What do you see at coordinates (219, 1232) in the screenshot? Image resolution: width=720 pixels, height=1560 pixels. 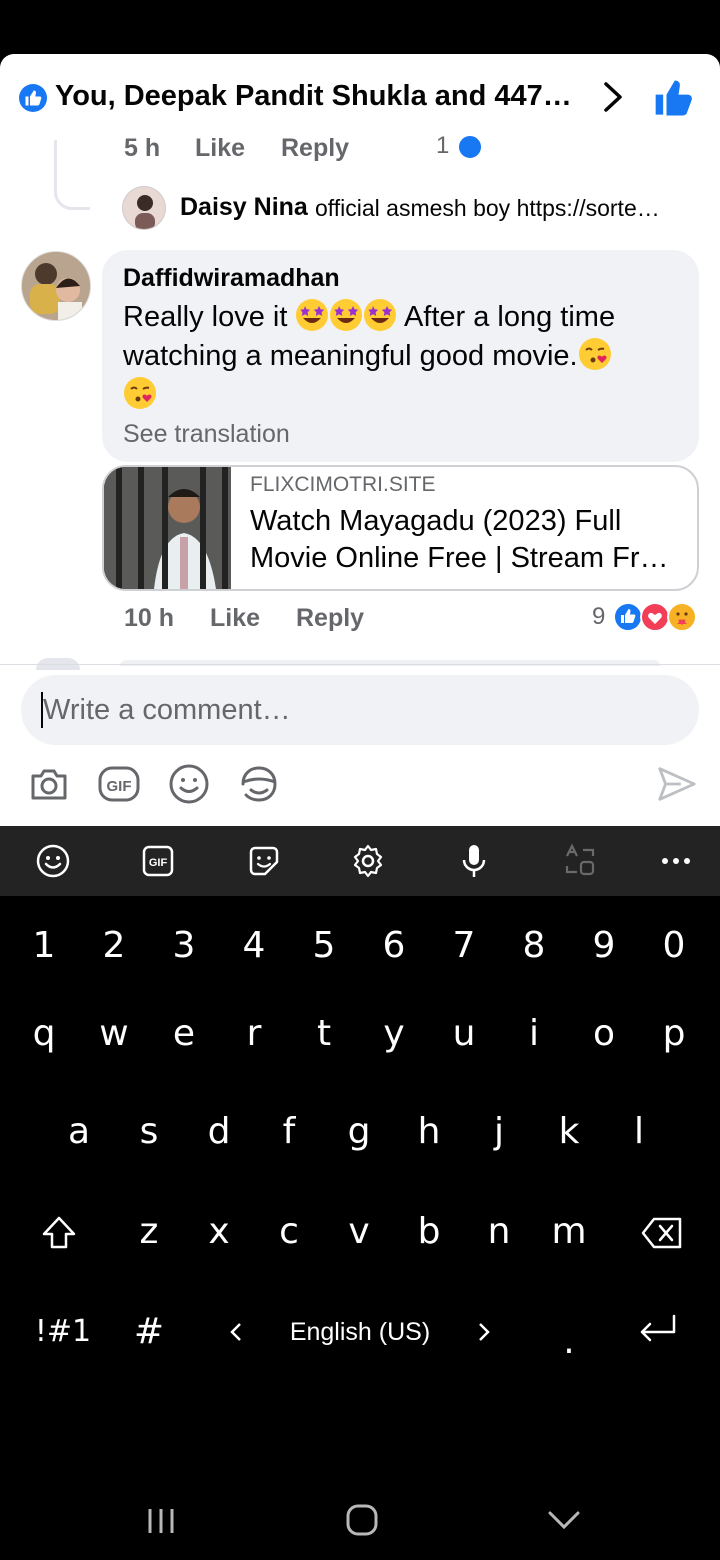 I see `key-x: x` at bounding box center [219, 1232].